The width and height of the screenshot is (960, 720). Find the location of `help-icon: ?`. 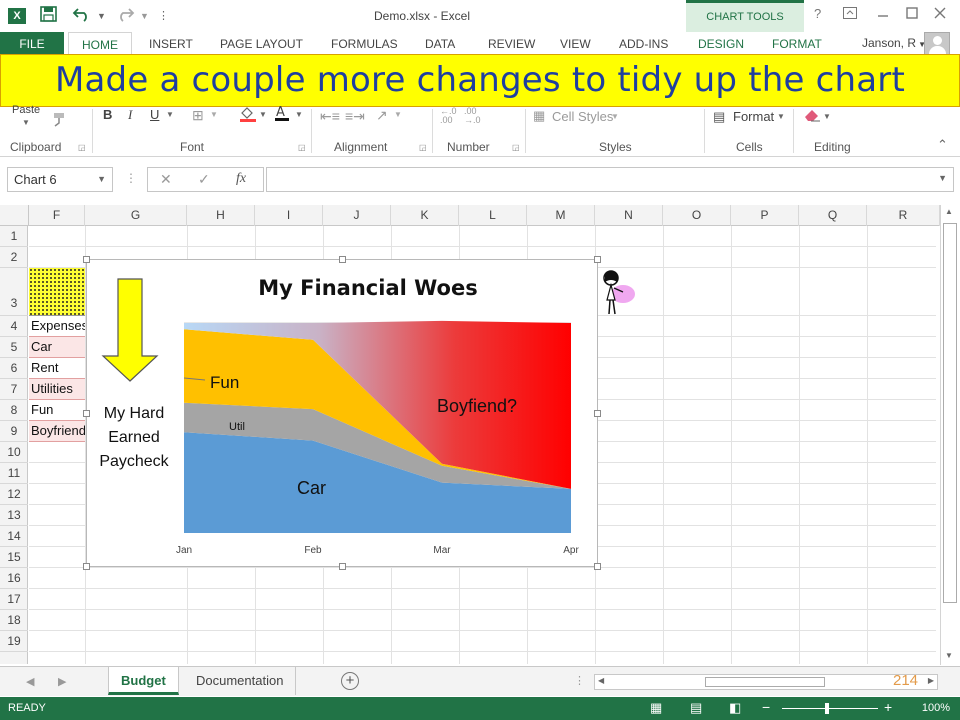

help-icon: ? is located at coordinates (817, 13).